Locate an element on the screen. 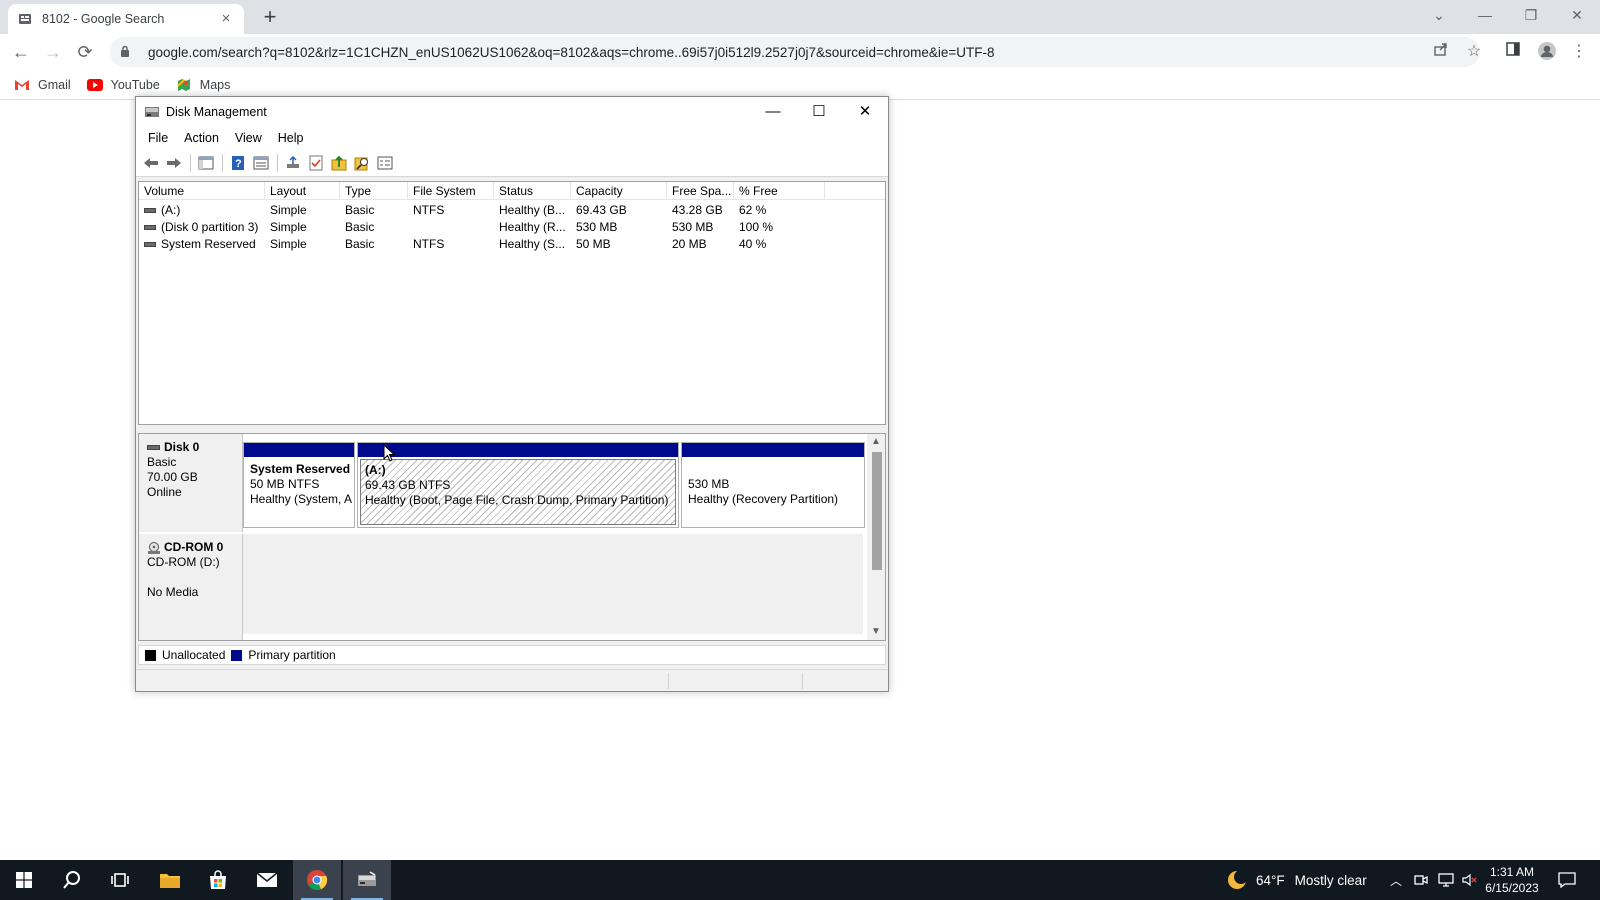  disk-0-info: Disk 0 Basic 70.00 GB Online is located at coordinates (191, 483).